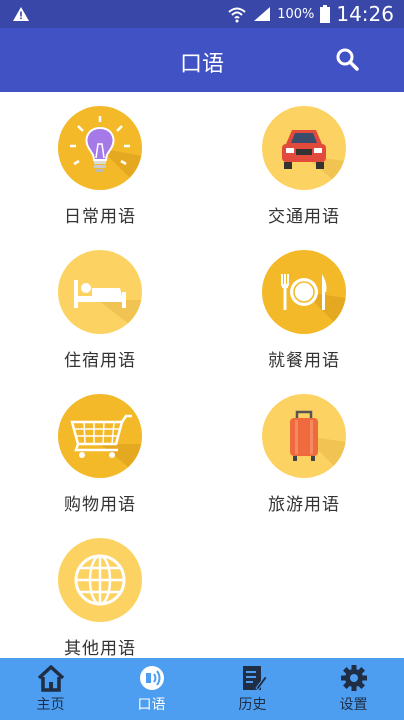 The height and width of the screenshot is (720, 404). I want to click on speech-icon, so click(151, 678).